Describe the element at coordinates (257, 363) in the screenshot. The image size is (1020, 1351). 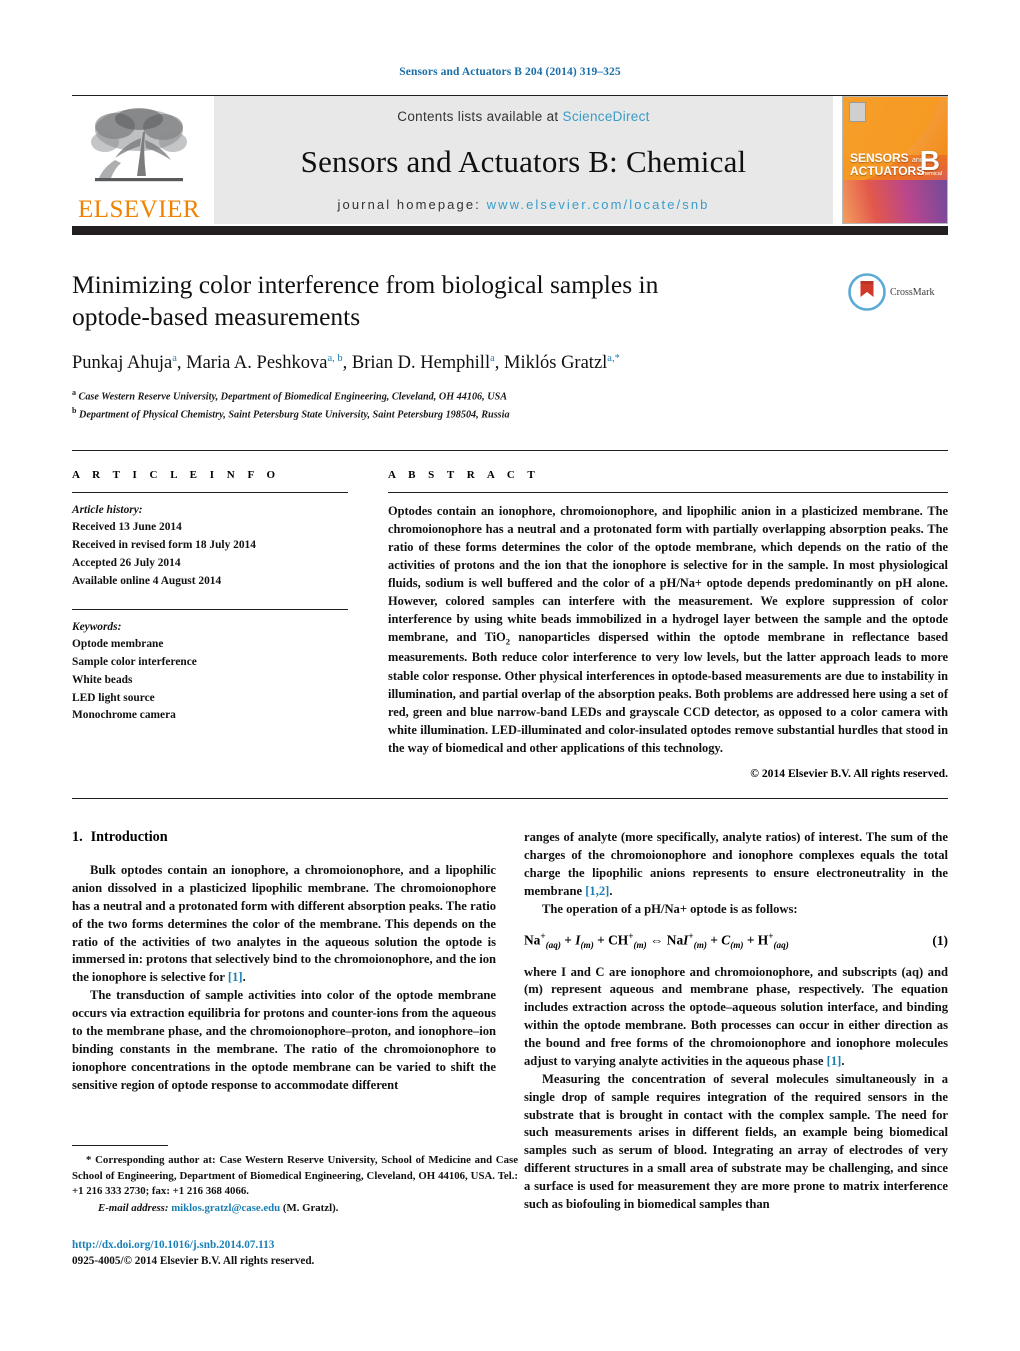
I see `author-name: Maria A. Peshkova` at that location.